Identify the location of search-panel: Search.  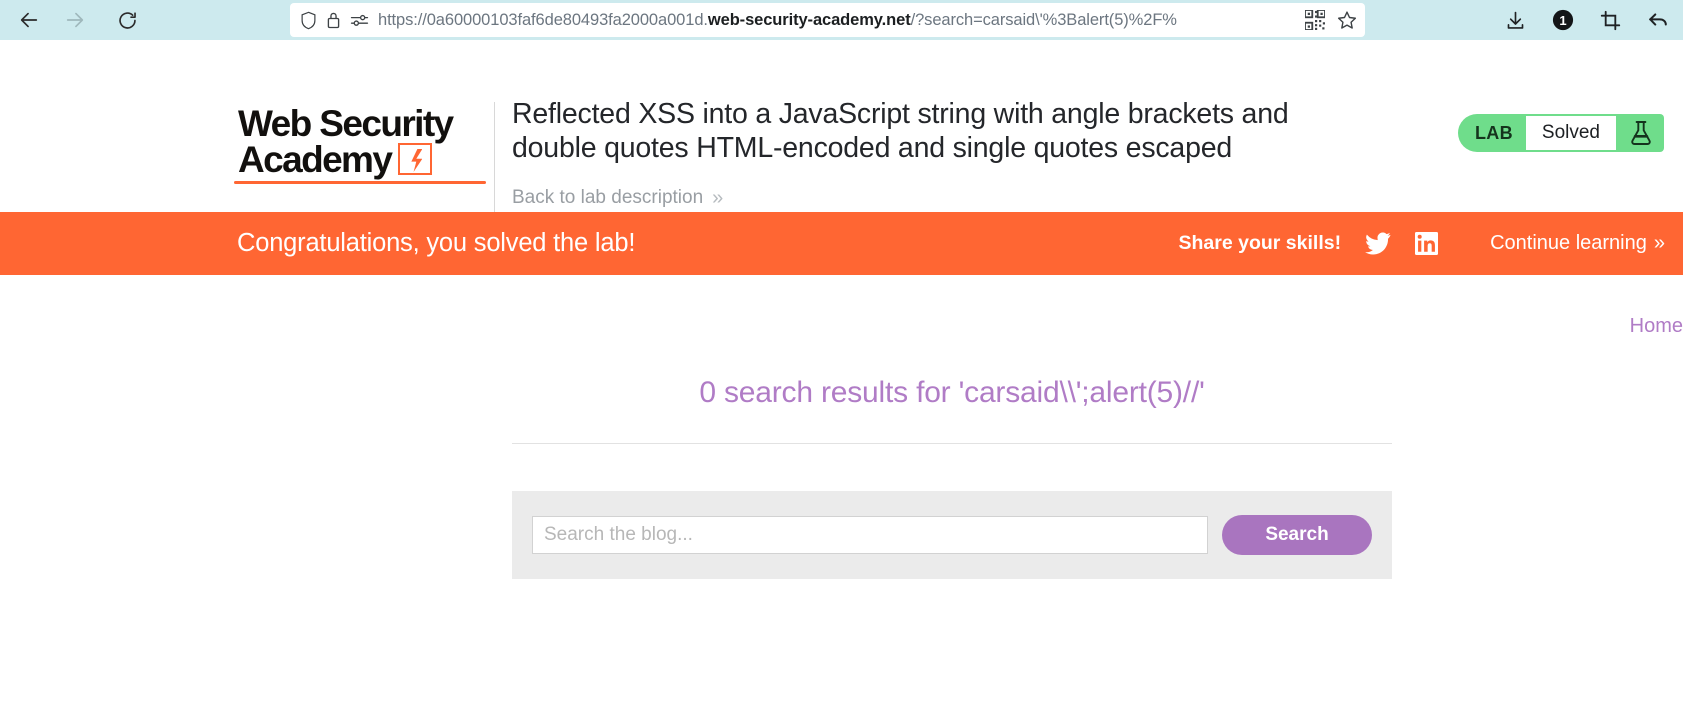
(952, 535).